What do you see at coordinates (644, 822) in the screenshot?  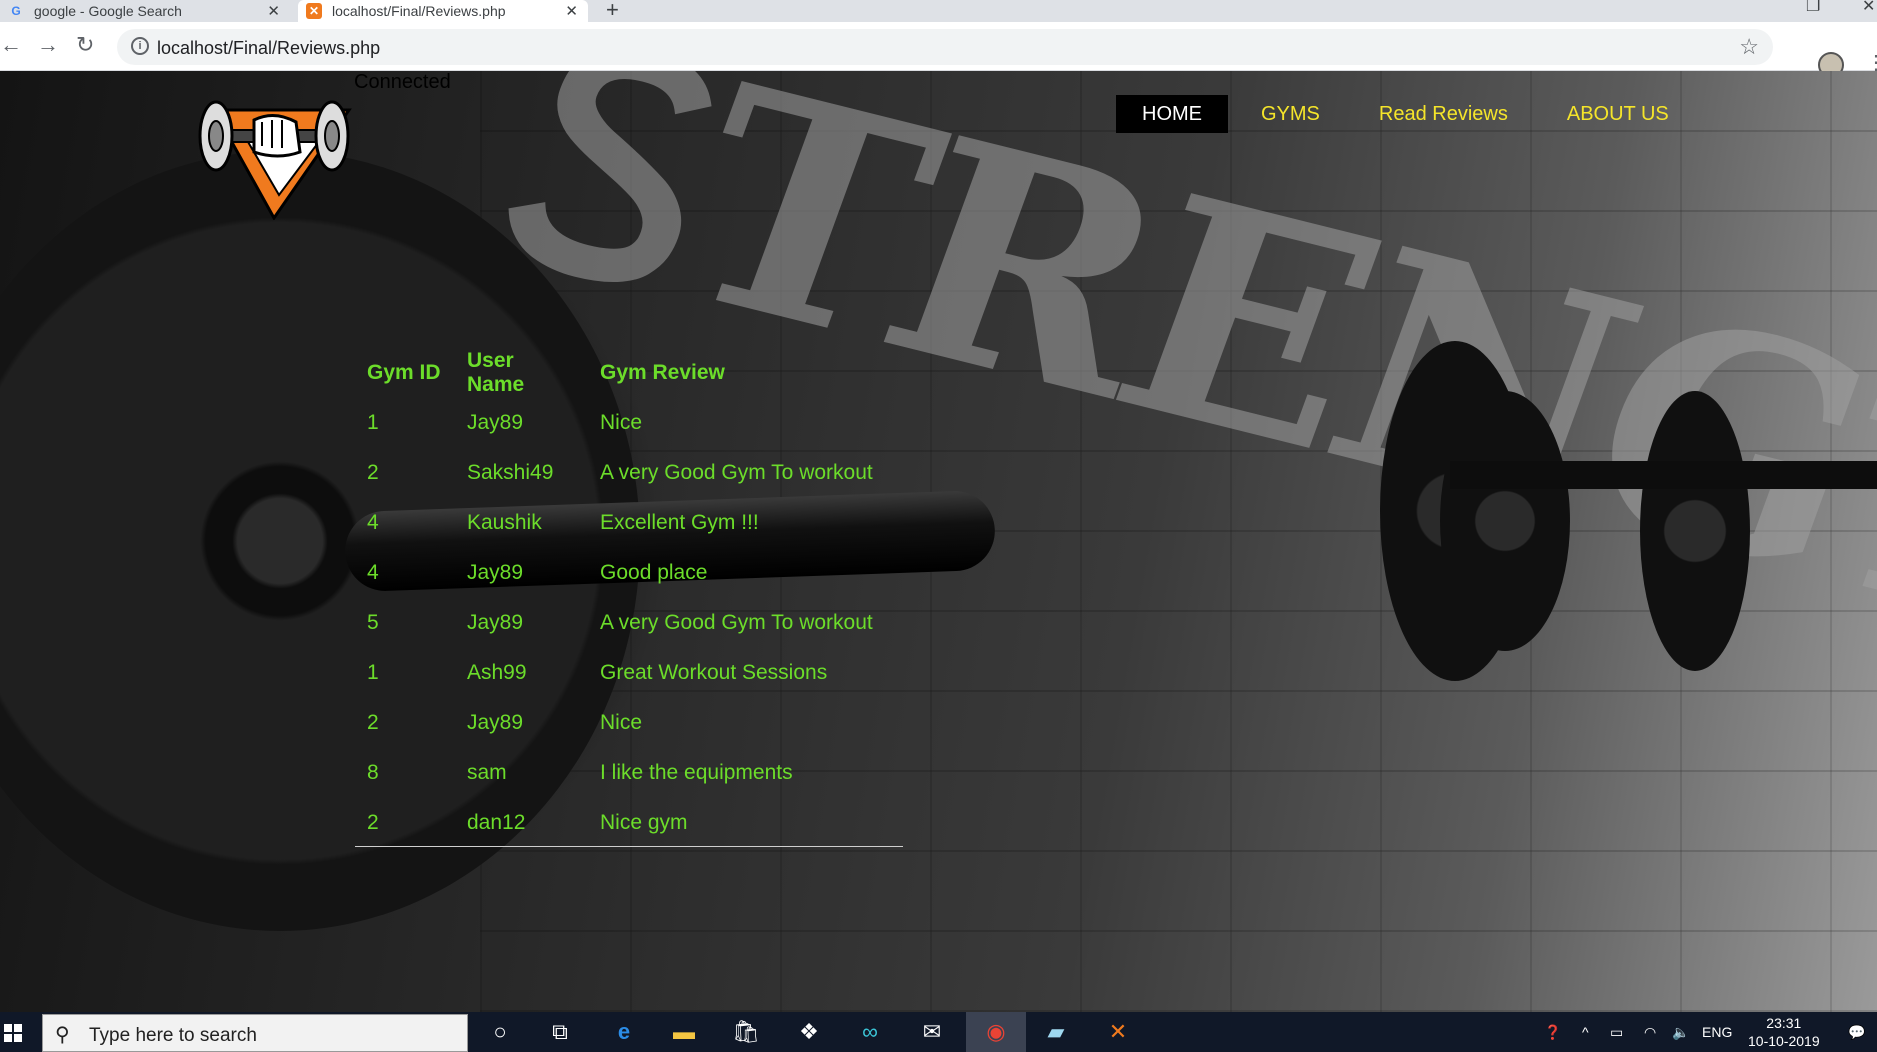 I see `cell-gym-review: Nice gym` at bounding box center [644, 822].